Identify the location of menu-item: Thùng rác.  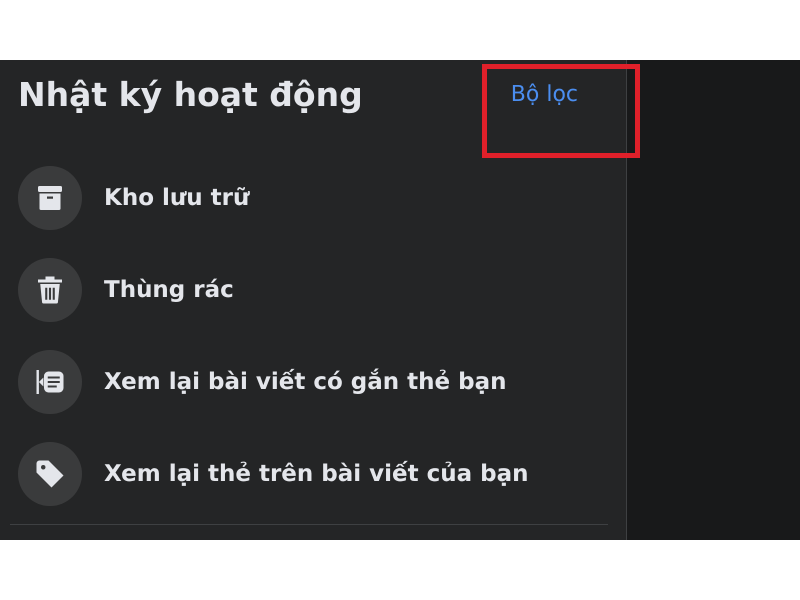
(312, 290).